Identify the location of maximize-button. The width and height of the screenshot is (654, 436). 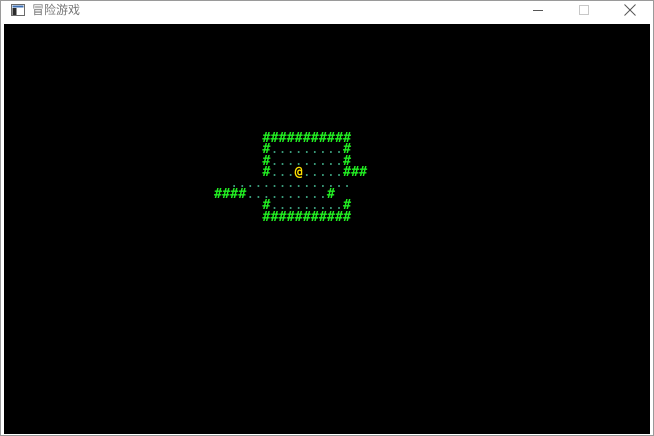
(584, 11).